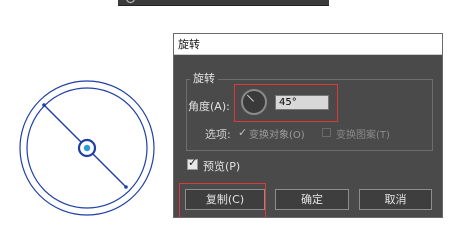 Image resolution: width=449 pixels, height=240 pixels. What do you see at coordinates (223, 3) in the screenshot?
I see `top-toolbar-strip` at bounding box center [223, 3].